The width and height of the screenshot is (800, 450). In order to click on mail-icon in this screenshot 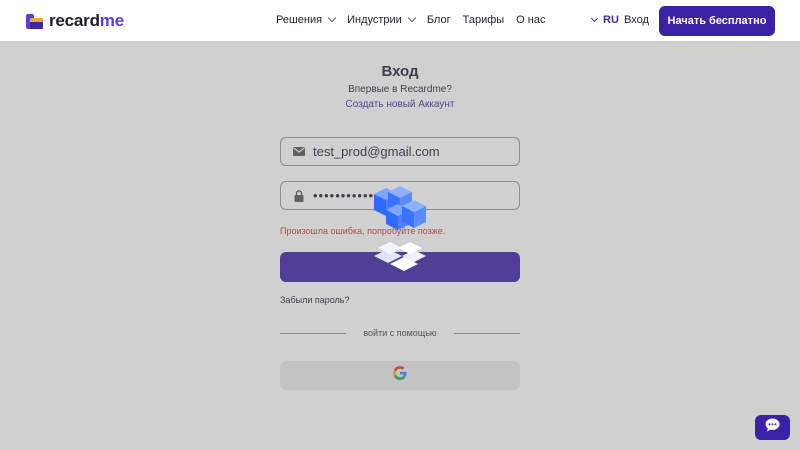, I will do `click(299, 151)`.